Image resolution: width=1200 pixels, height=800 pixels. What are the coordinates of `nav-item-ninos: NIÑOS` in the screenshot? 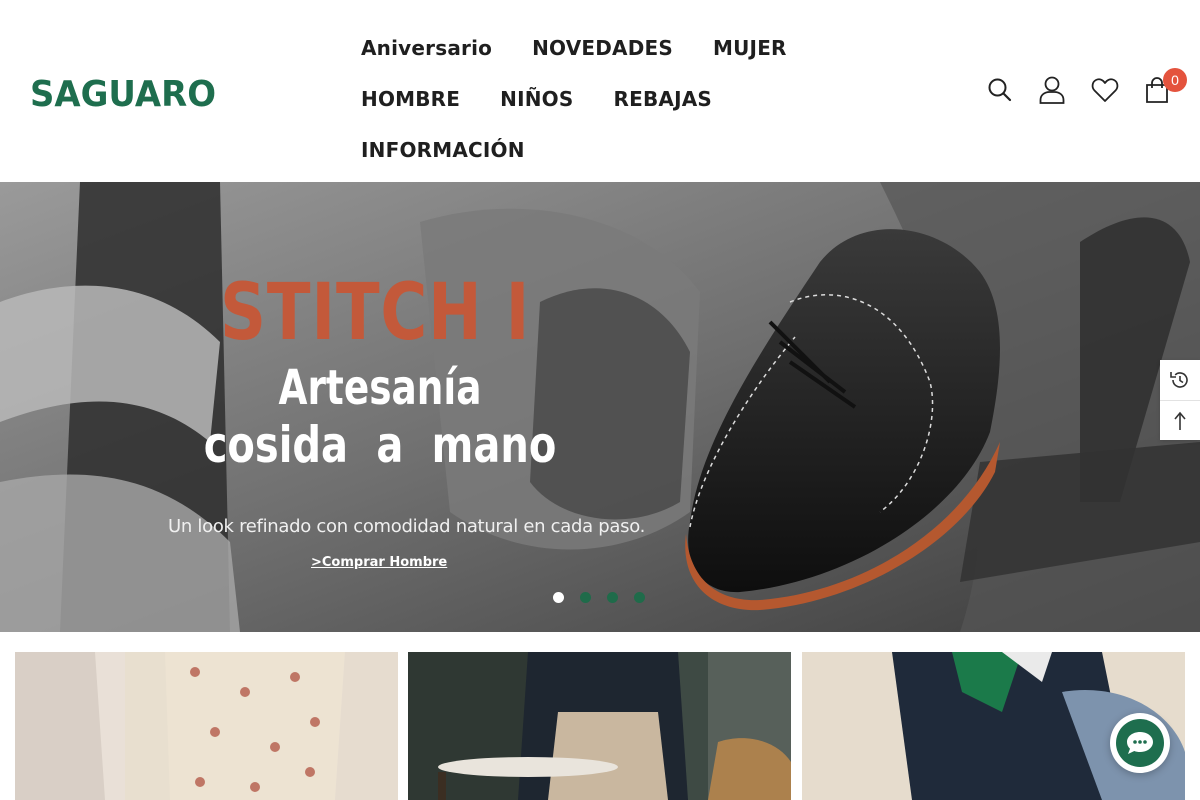 It's located at (536, 99).